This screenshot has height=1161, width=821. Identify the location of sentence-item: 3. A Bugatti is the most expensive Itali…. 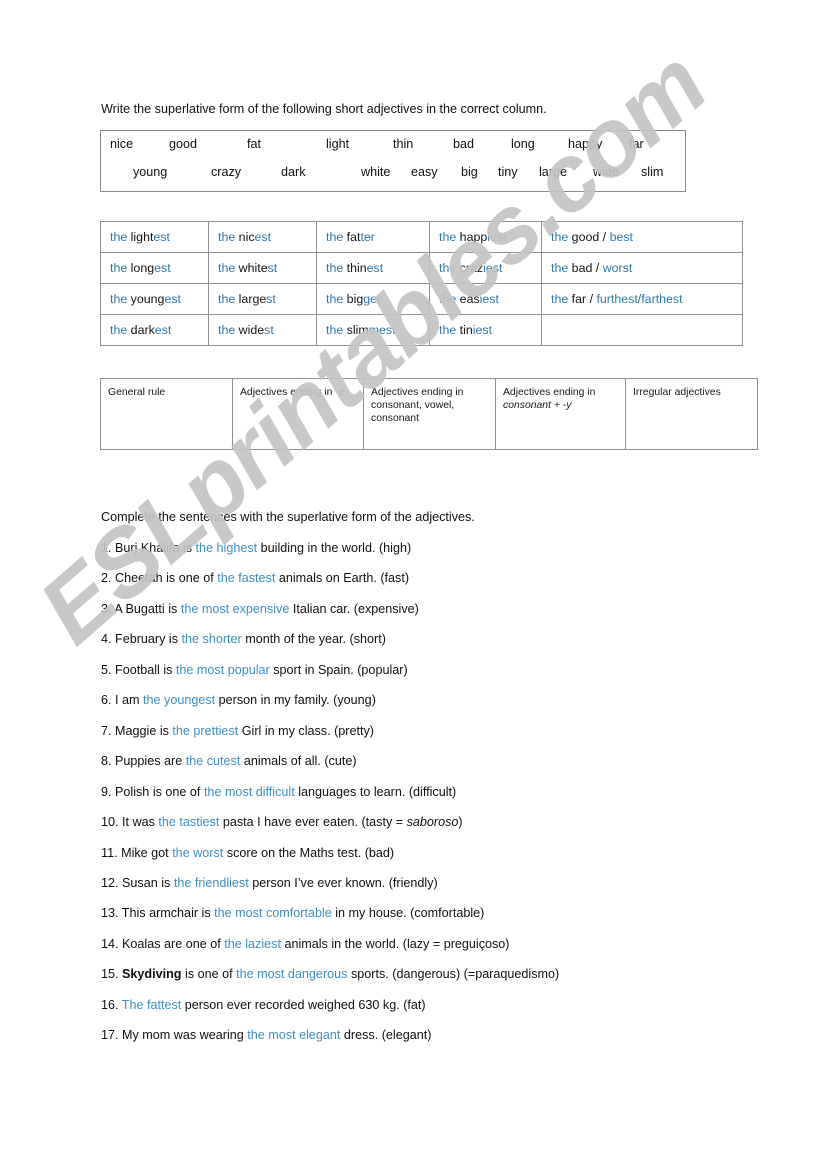
(260, 609).